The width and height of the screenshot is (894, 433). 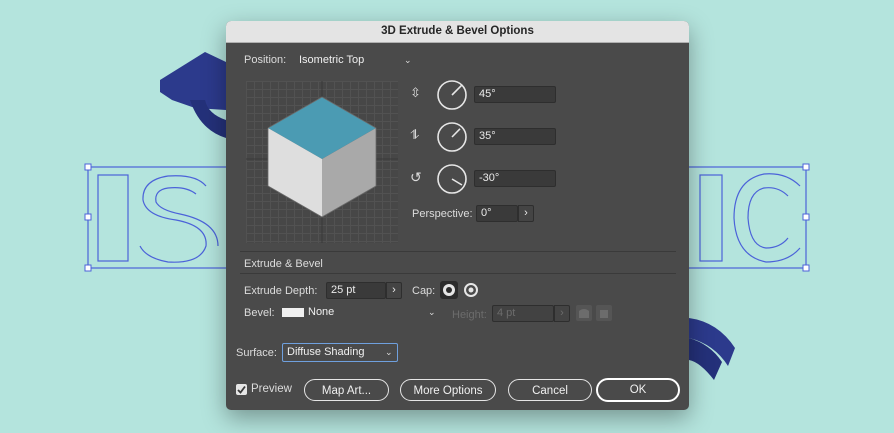 What do you see at coordinates (256, 353) in the screenshot?
I see `surface-label: Surface:` at bounding box center [256, 353].